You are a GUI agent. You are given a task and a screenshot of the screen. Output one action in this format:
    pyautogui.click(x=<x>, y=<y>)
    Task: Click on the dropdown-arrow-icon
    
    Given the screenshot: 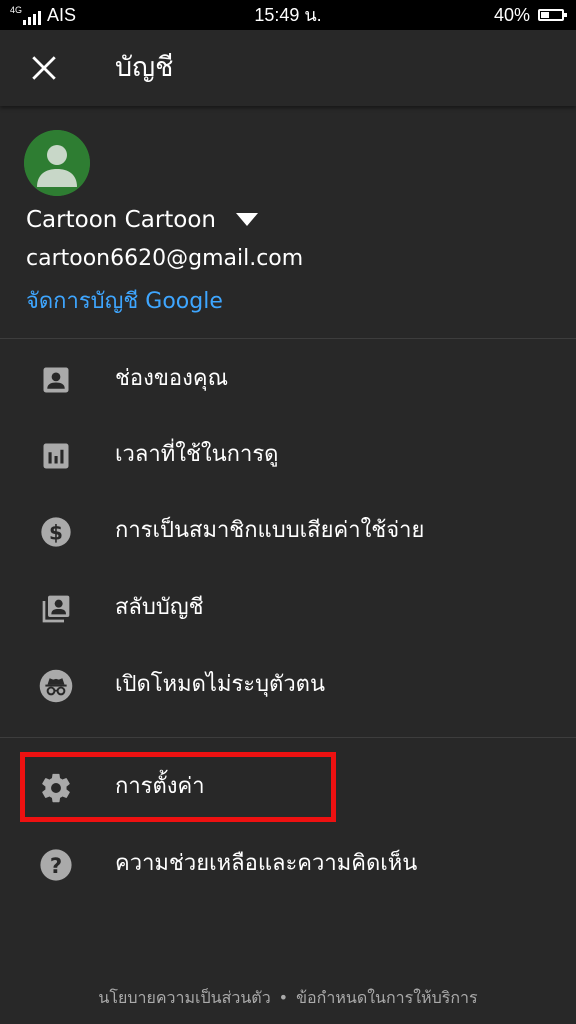 What is the action you would take?
    pyautogui.click(x=247, y=219)
    